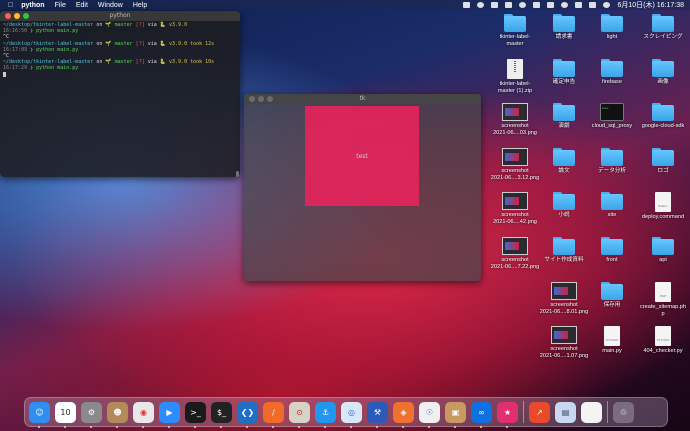 Image resolution: width=690 pixels, height=431 pixels. Describe the element at coordinates (237, 174) in the screenshot. I see `terminal-scrollbar` at that location.